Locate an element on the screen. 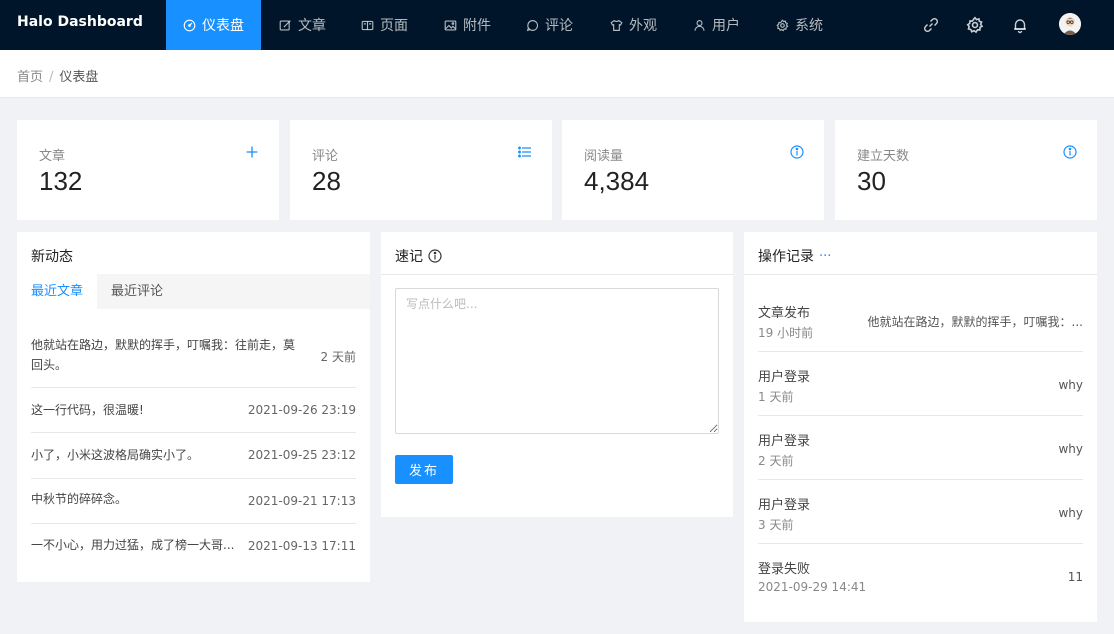 The height and width of the screenshot is (634, 1114). post-title-line: 他就站在路边，默默的挥手，叮嘱我：往前走，莫 is located at coordinates (163, 345).